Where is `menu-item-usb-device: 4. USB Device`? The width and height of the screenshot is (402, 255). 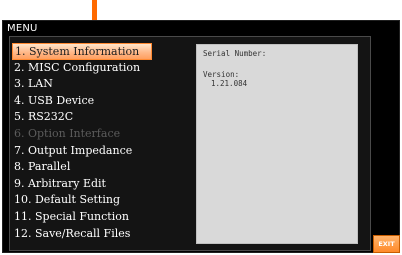
menu-item-usb-device: 4. USB Device is located at coordinates (100, 101).